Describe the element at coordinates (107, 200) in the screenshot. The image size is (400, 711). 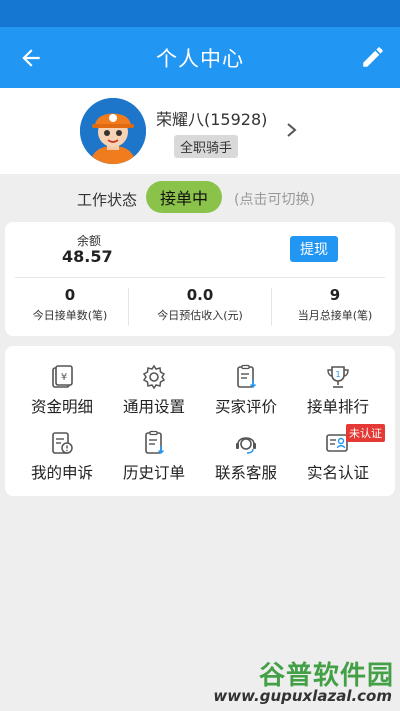
I see `work-status-label: 工作状态` at that location.